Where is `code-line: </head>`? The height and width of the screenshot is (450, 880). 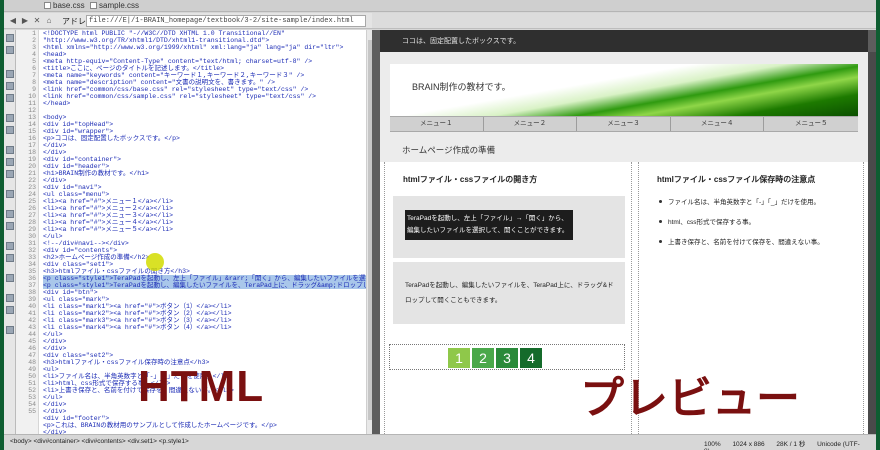 code-line: </head> is located at coordinates (56, 103).